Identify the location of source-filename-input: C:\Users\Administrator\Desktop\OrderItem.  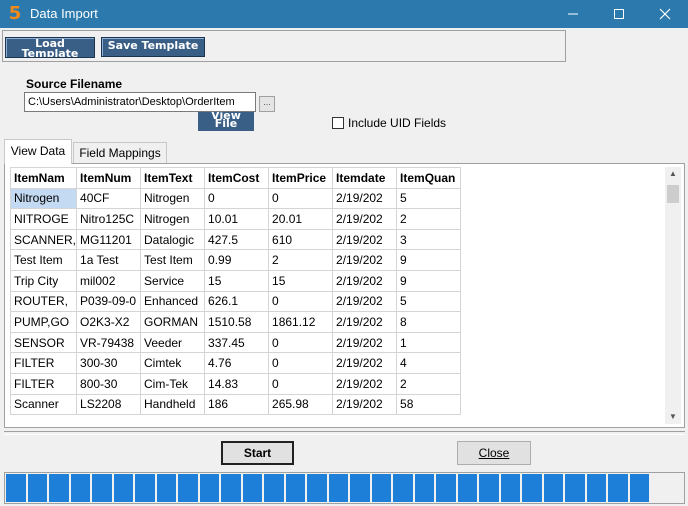
(140, 102).